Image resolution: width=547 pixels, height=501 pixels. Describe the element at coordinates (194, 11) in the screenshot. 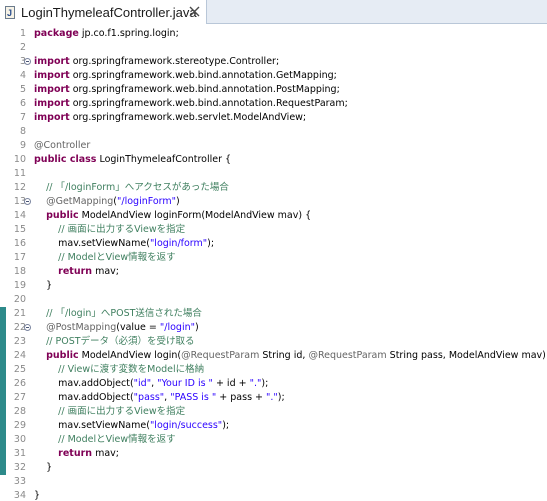

I see `close-icon` at that location.